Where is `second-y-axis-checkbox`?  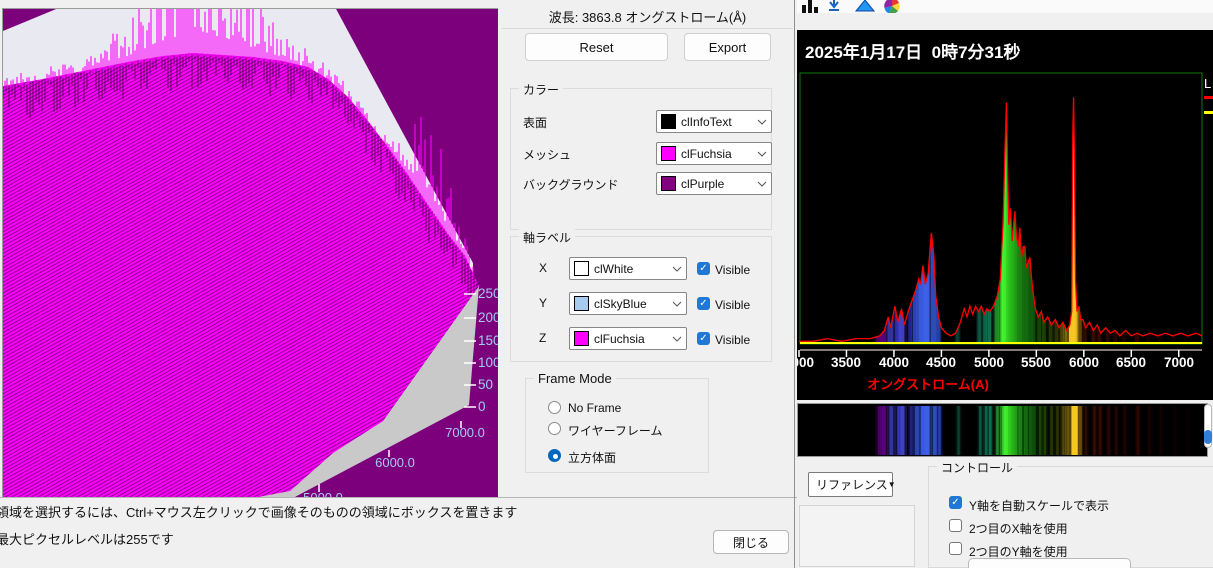
second-y-axis-checkbox is located at coordinates (955, 548).